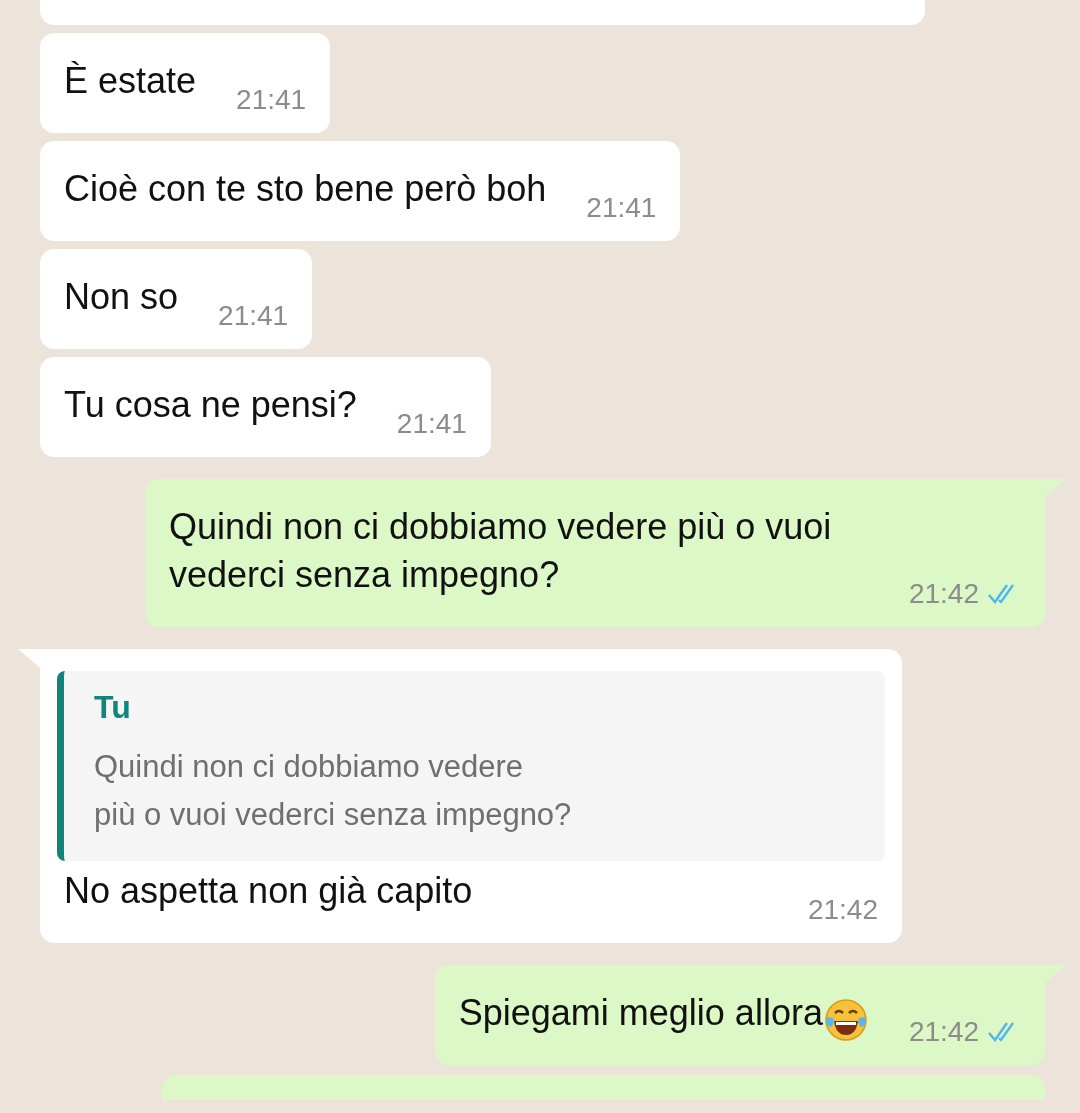  I want to click on quoted-message: Tu Quindi non ci dobbiamo vedere più o vuoi vederci senza impegno?, so click(471, 766).